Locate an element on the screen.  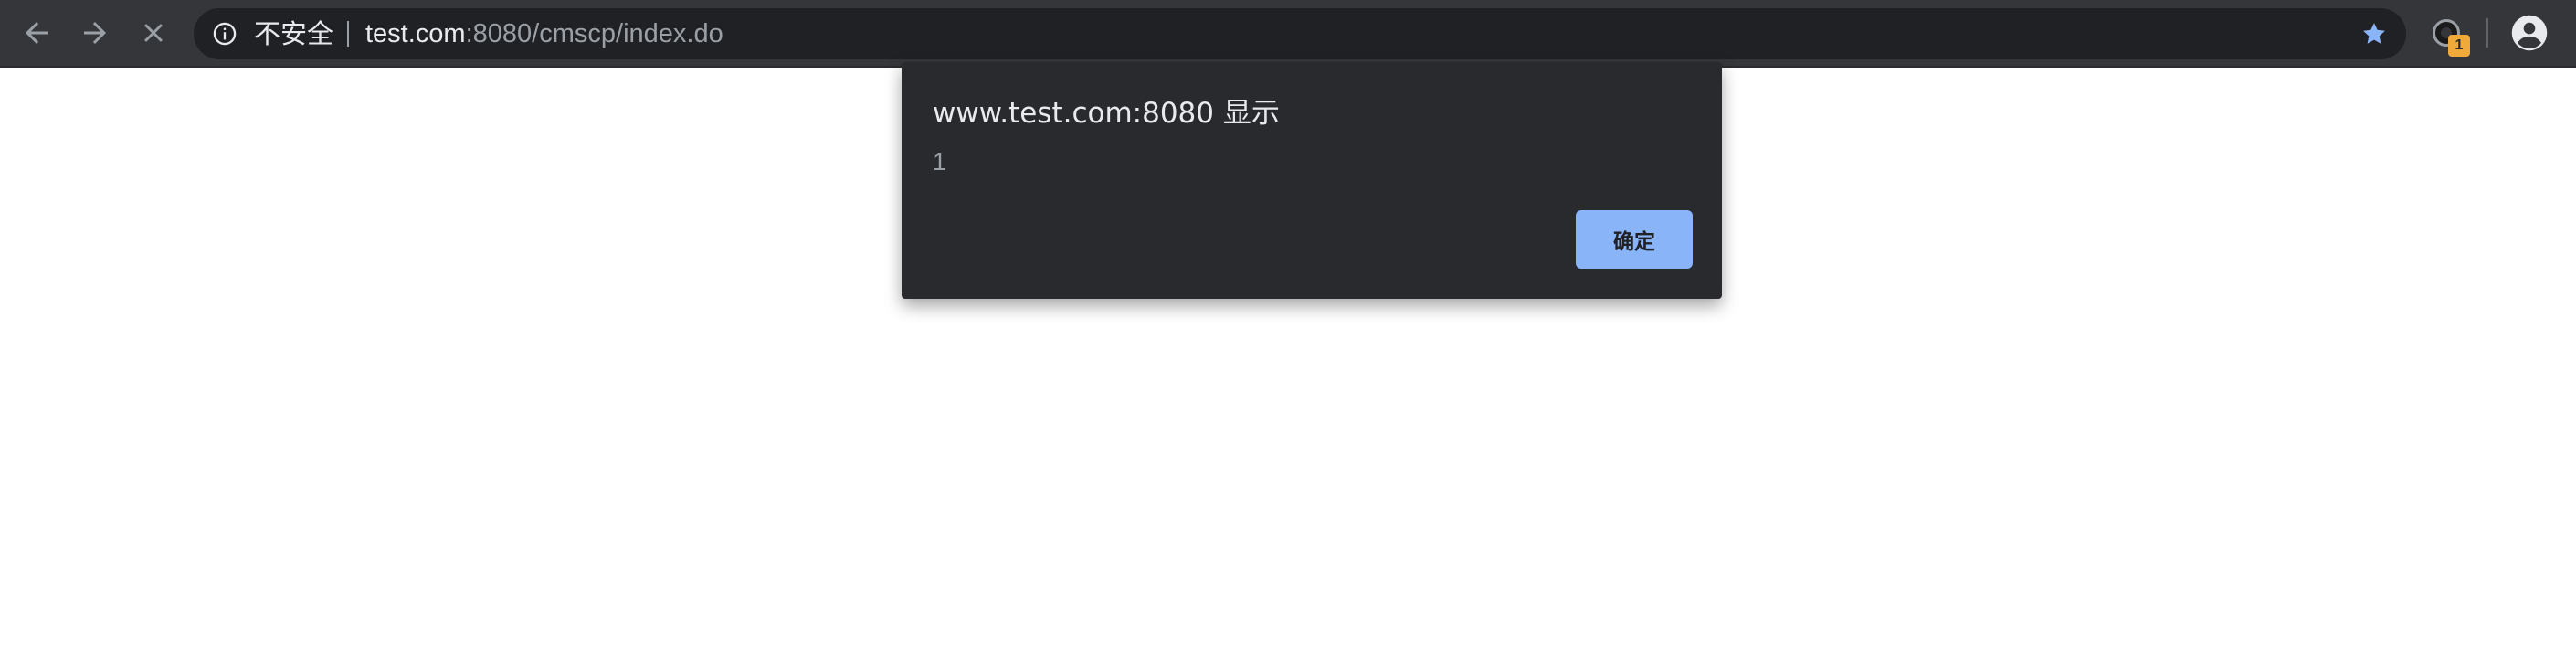
url-path: :8080/cmscp/index.do is located at coordinates (594, 33).